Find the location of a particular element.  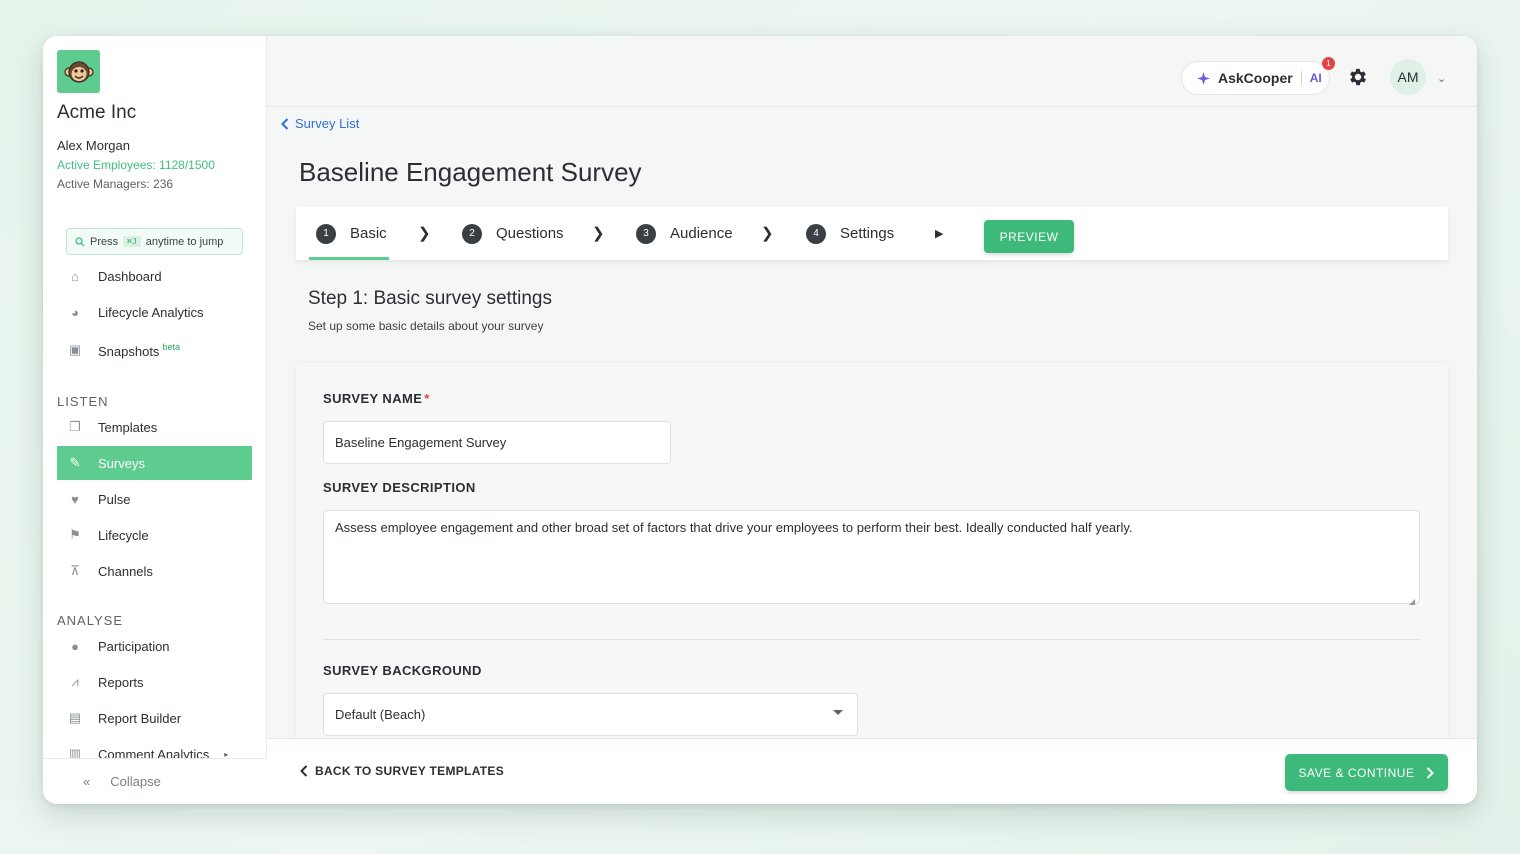

sidebar-item-label: Report Builder is located at coordinates (140, 718).